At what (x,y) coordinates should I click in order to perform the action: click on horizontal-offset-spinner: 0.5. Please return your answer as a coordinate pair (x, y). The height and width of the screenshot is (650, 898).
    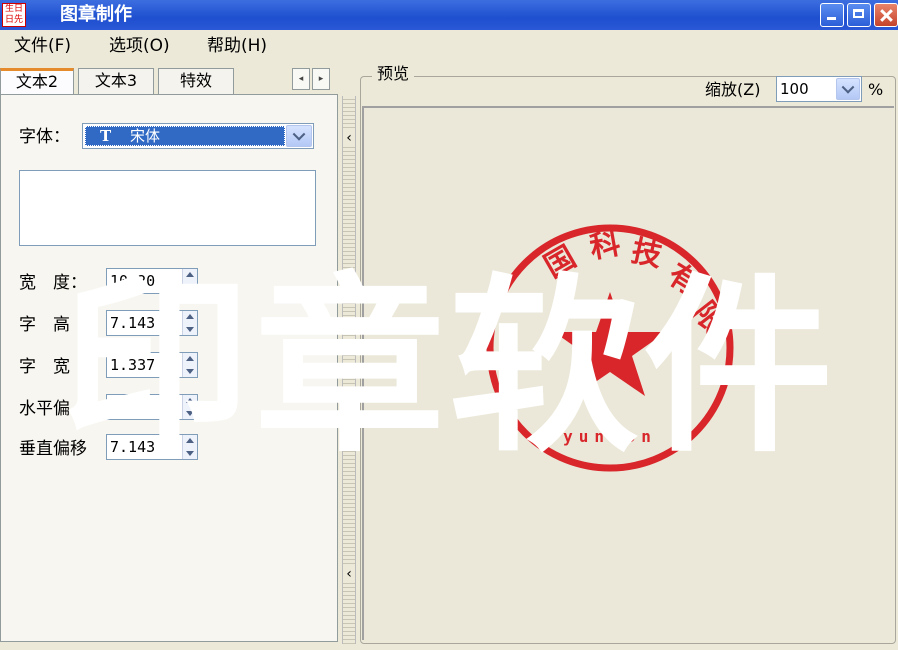
    Looking at the image, I should click on (152, 407).